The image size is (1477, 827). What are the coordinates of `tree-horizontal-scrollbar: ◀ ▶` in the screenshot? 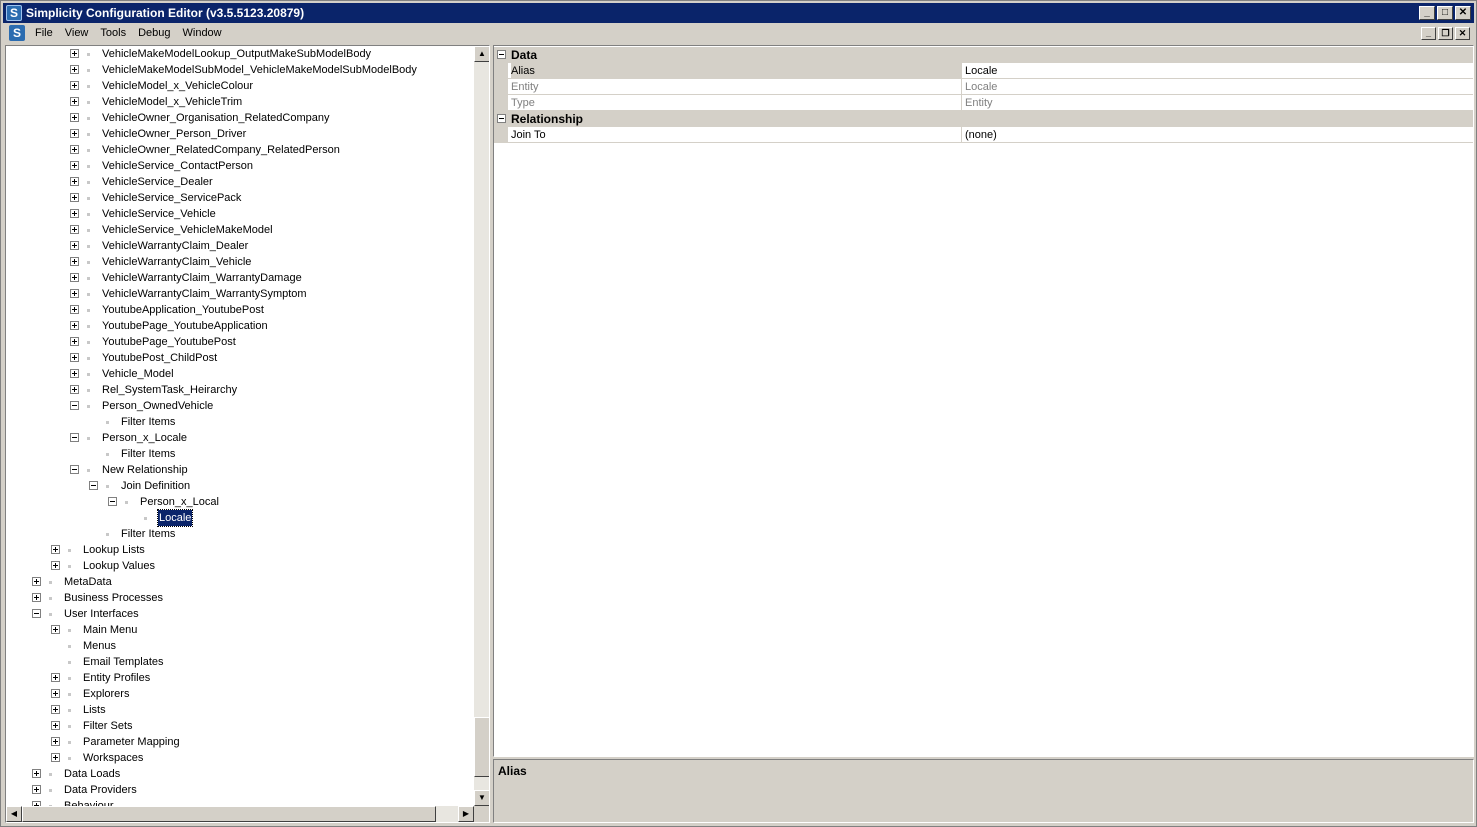 It's located at (240, 814).